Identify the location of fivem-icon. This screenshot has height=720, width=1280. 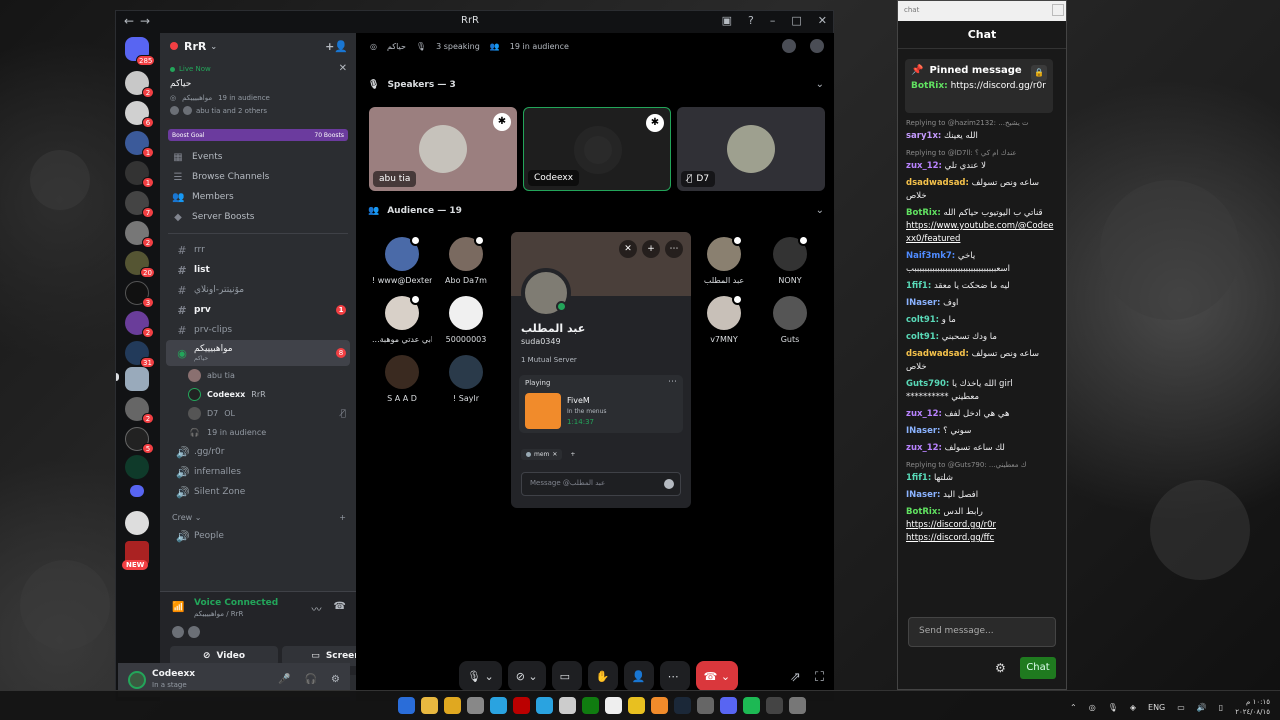
(659, 705).